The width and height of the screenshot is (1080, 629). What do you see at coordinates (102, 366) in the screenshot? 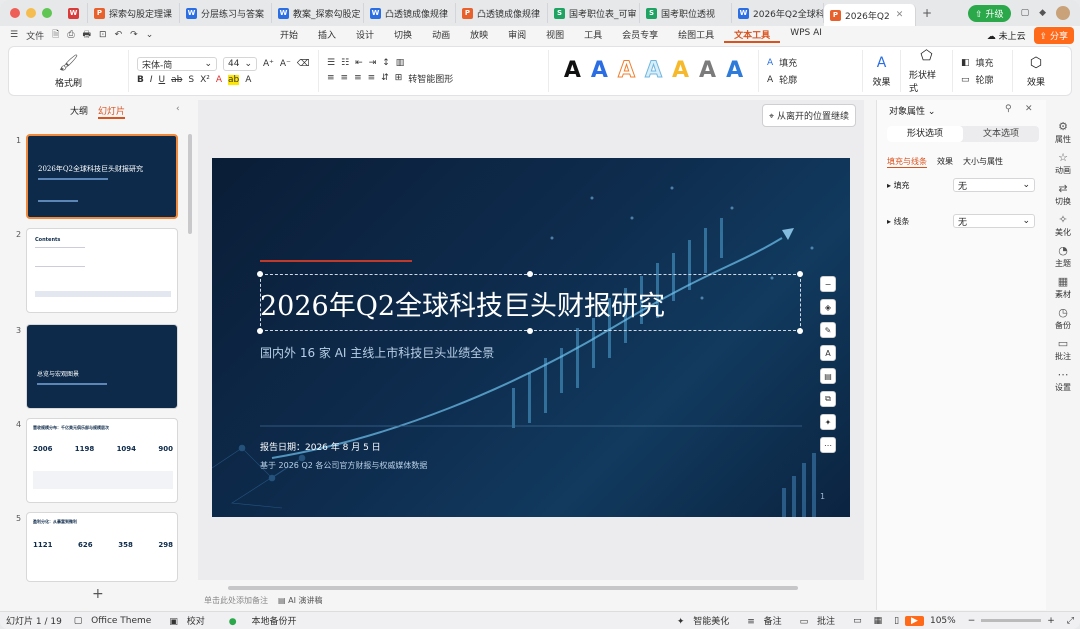
I see `slide-thumbnail-3: 总览与宏观图景` at bounding box center [102, 366].